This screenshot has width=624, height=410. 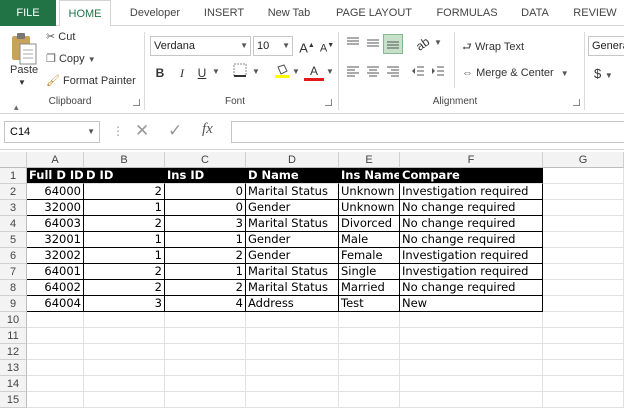 I want to click on align-right-button, so click(x=393, y=73).